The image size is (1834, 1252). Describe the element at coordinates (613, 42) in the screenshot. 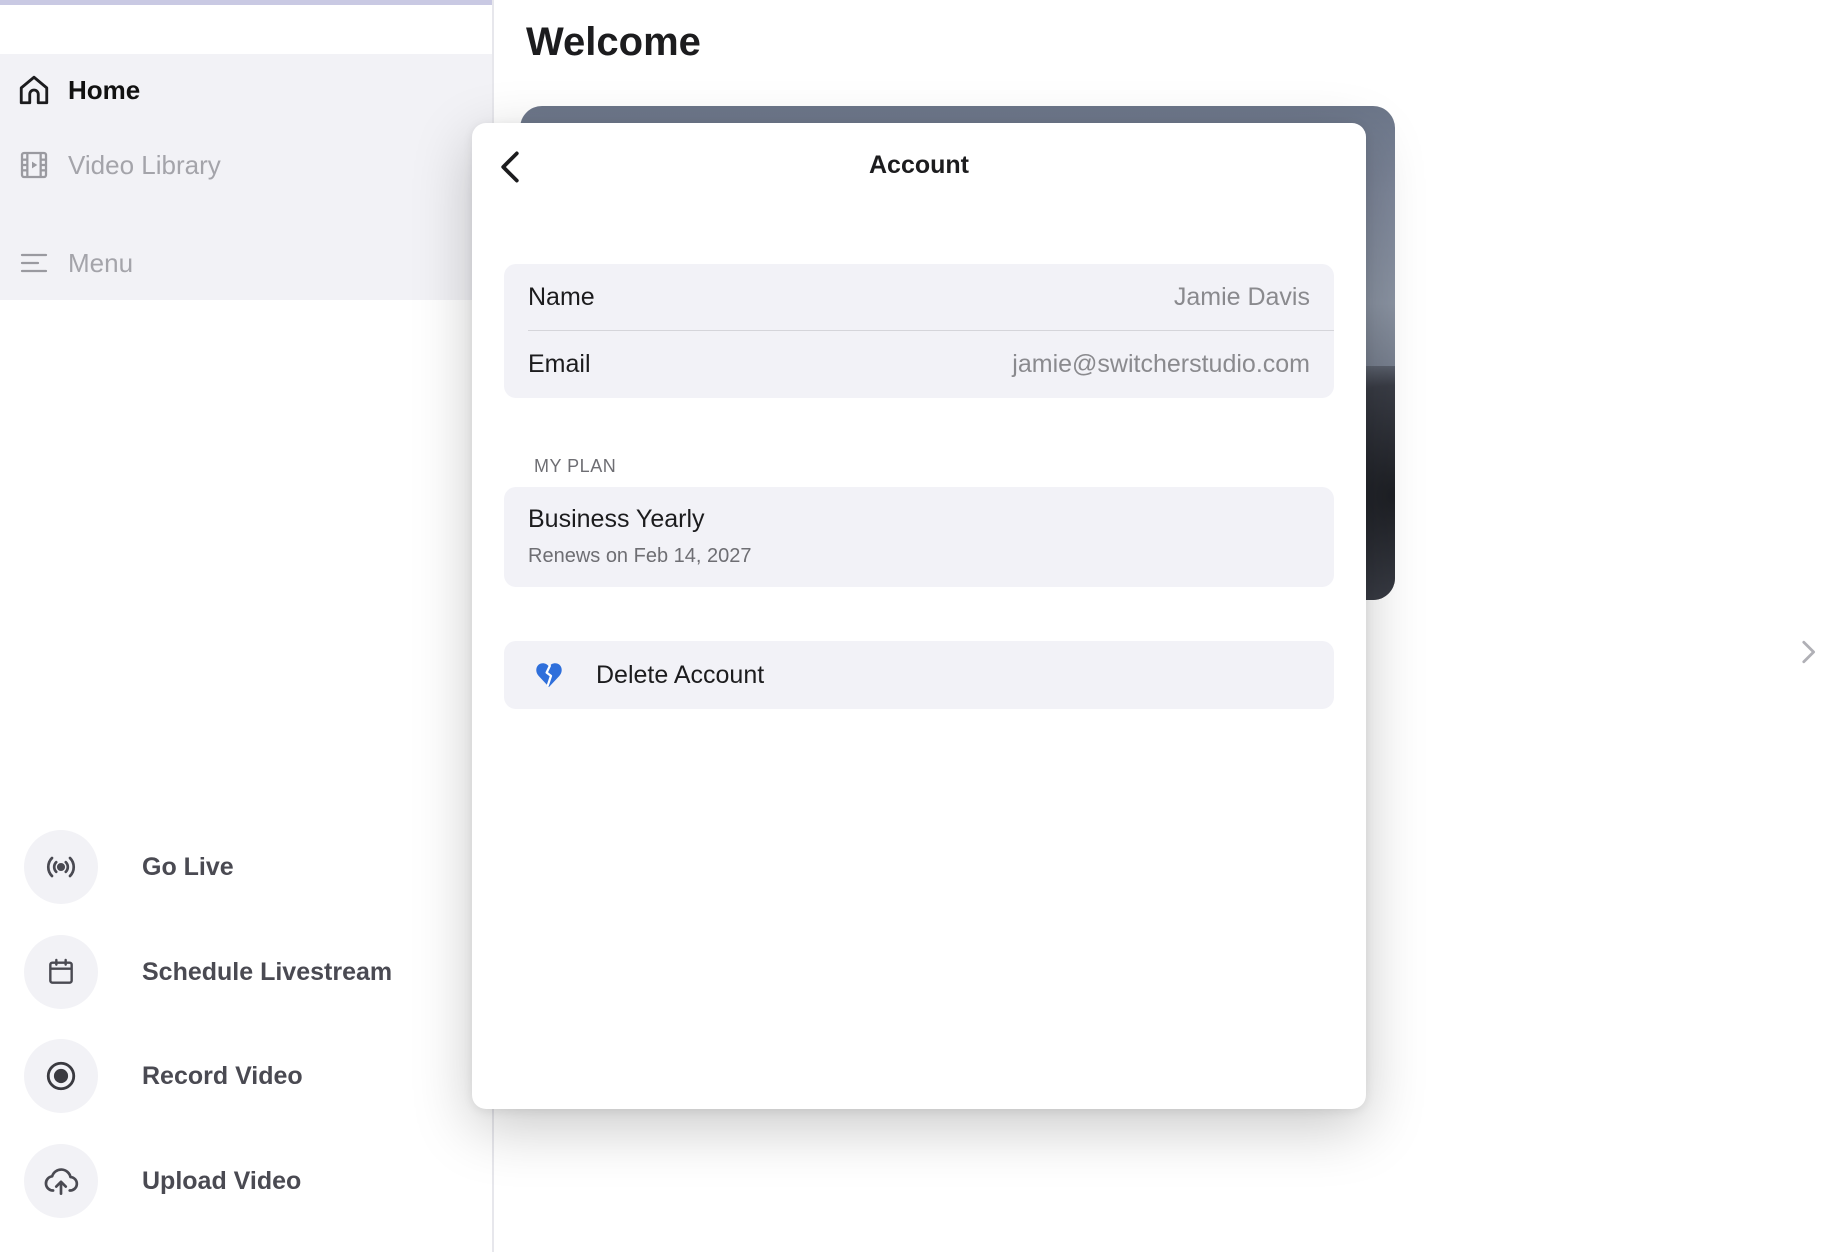

I see `page-title: Welcome` at that location.